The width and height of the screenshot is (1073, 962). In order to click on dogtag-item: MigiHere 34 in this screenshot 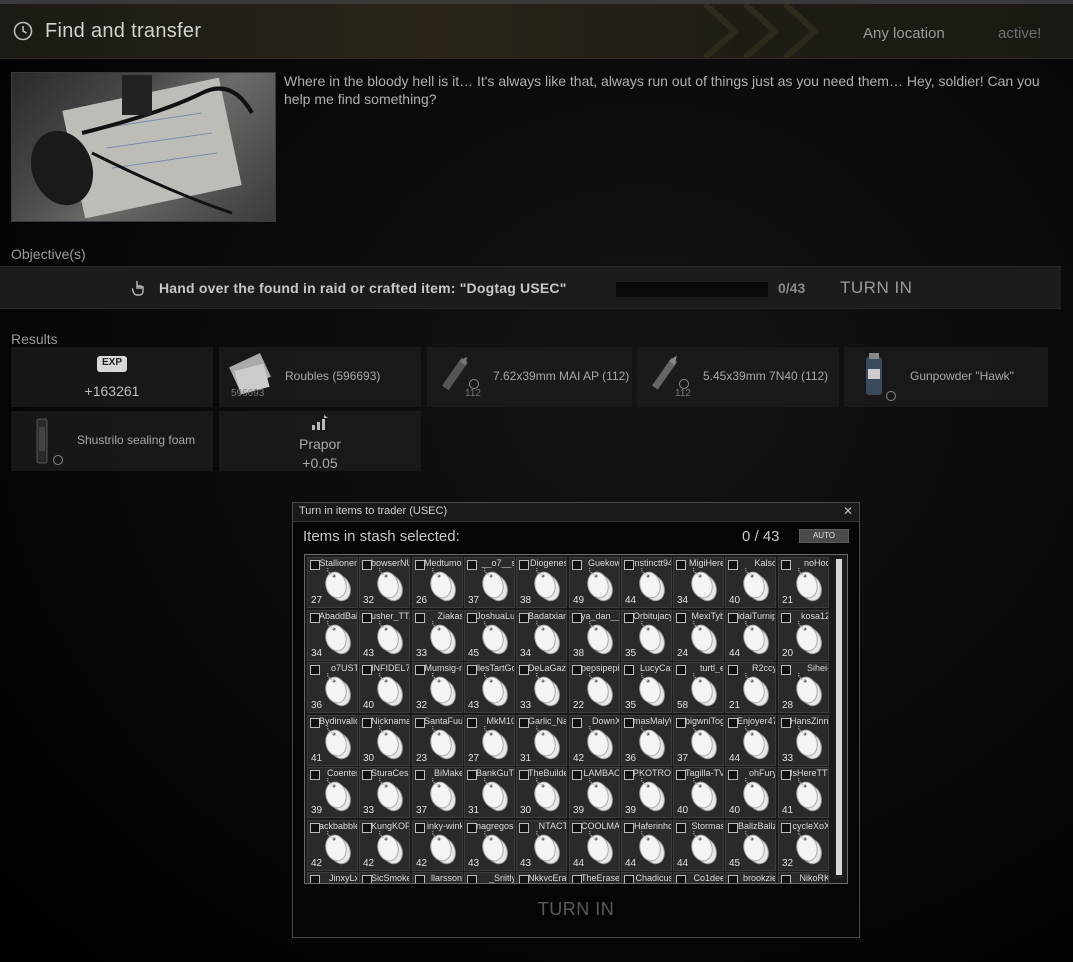, I will do `click(698, 582)`.